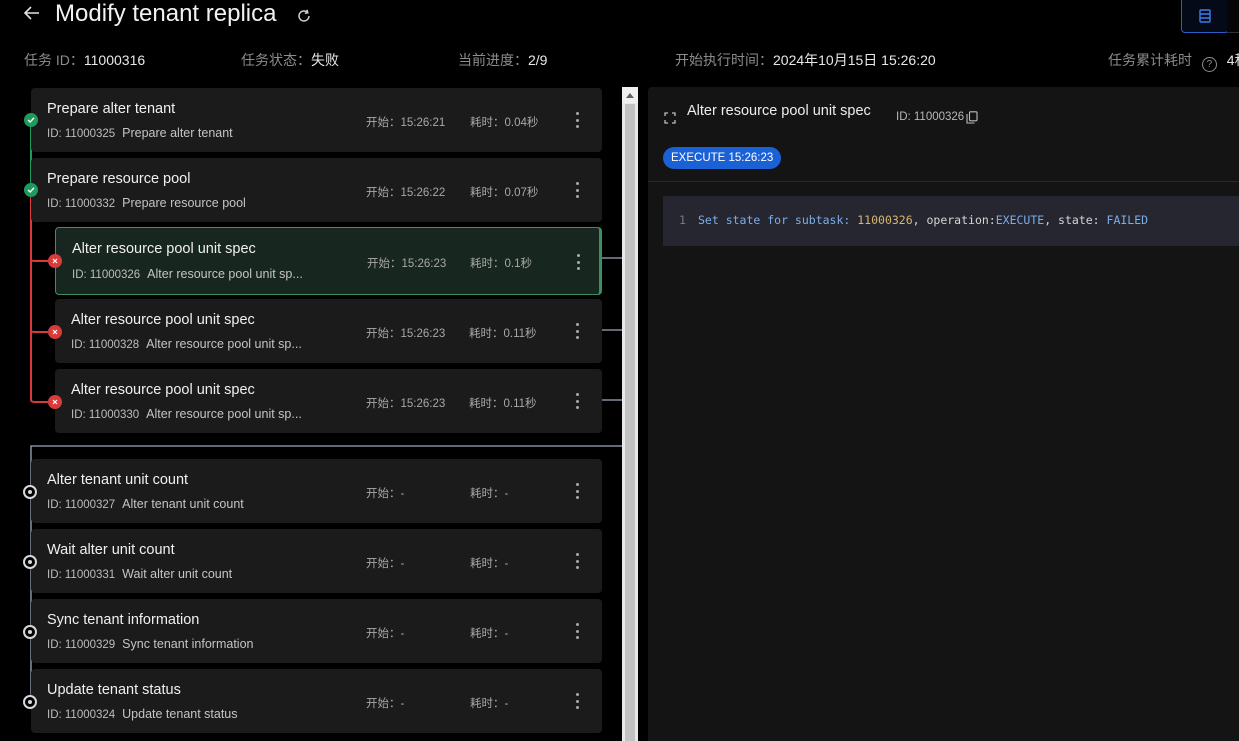 The height and width of the screenshot is (741, 1239). What do you see at coordinates (930, 117) in the screenshot?
I see `detail-id: ID: 11000326` at bounding box center [930, 117].